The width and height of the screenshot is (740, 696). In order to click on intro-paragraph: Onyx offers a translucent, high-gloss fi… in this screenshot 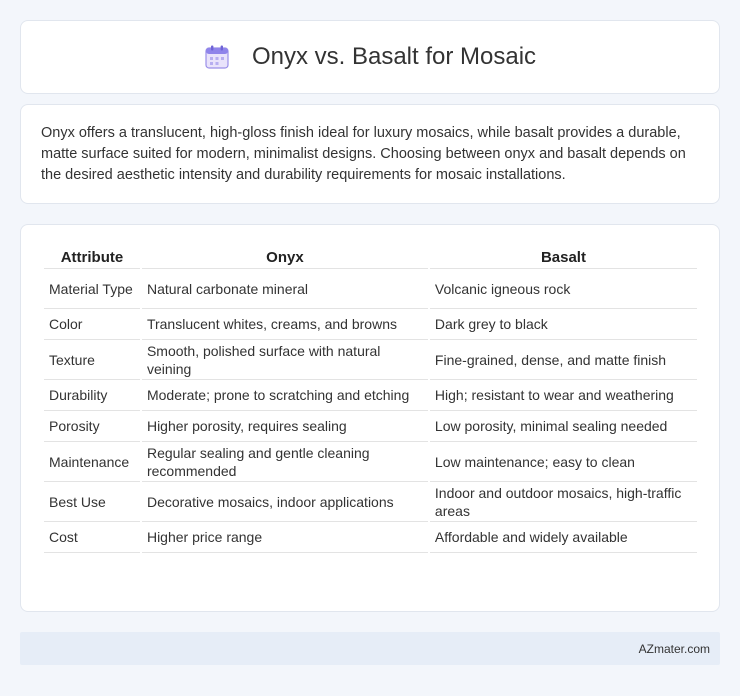, I will do `click(363, 154)`.